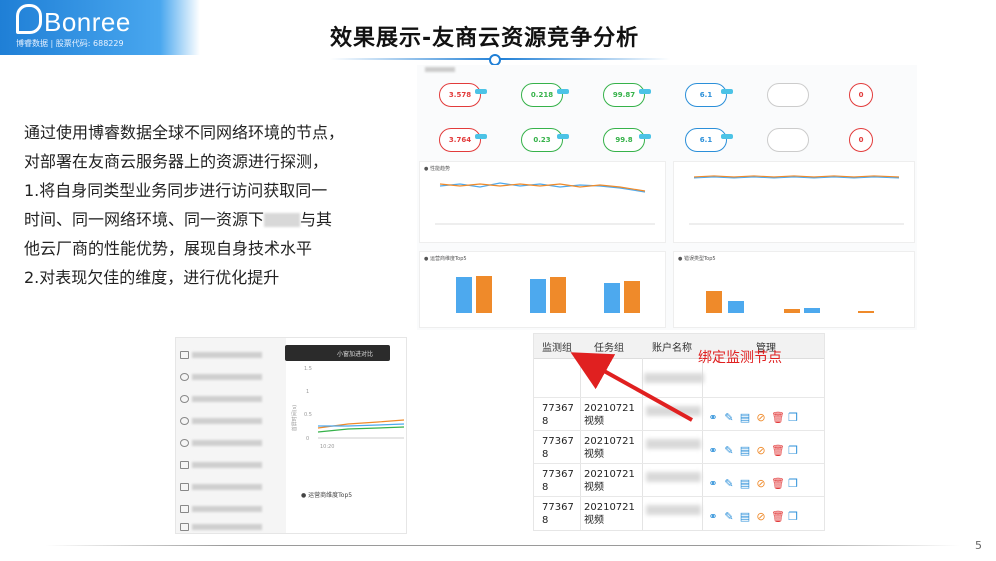  What do you see at coordinates (794, 202) in the screenshot?
I see `trend-panel-right` at bounding box center [794, 202].